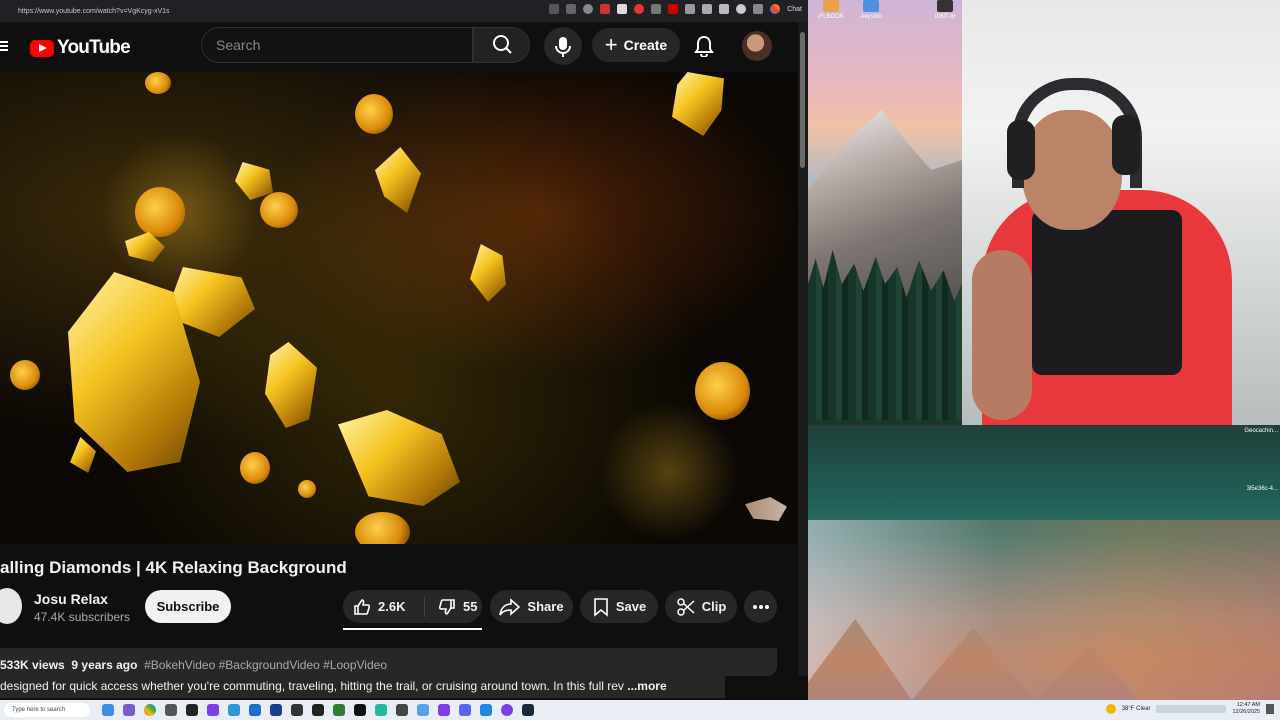 The height and width of the screenshot is (720, 1280). I want to click on save-button: Save, so click(619, 606).